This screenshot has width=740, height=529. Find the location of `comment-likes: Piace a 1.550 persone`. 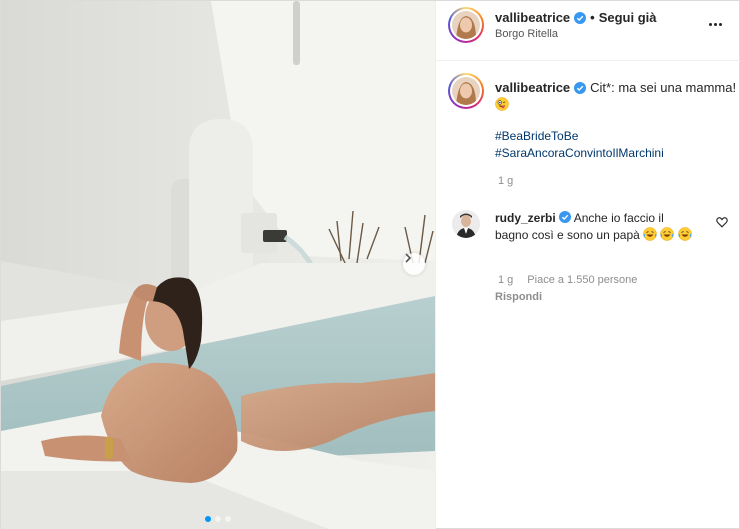

comment-likes: Piace a 1.550 persone is located at coordinates (582, 280).